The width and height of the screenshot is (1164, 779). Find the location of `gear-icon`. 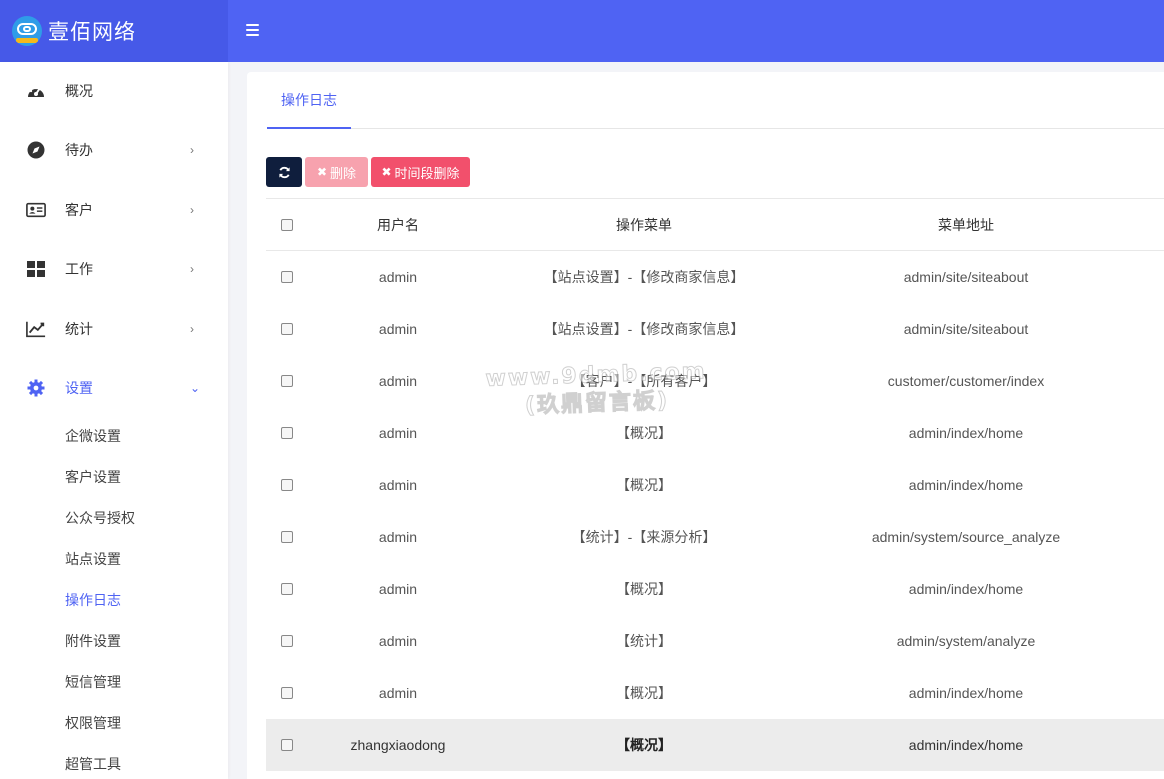

gear-icon is located at coordinates (36, 388).